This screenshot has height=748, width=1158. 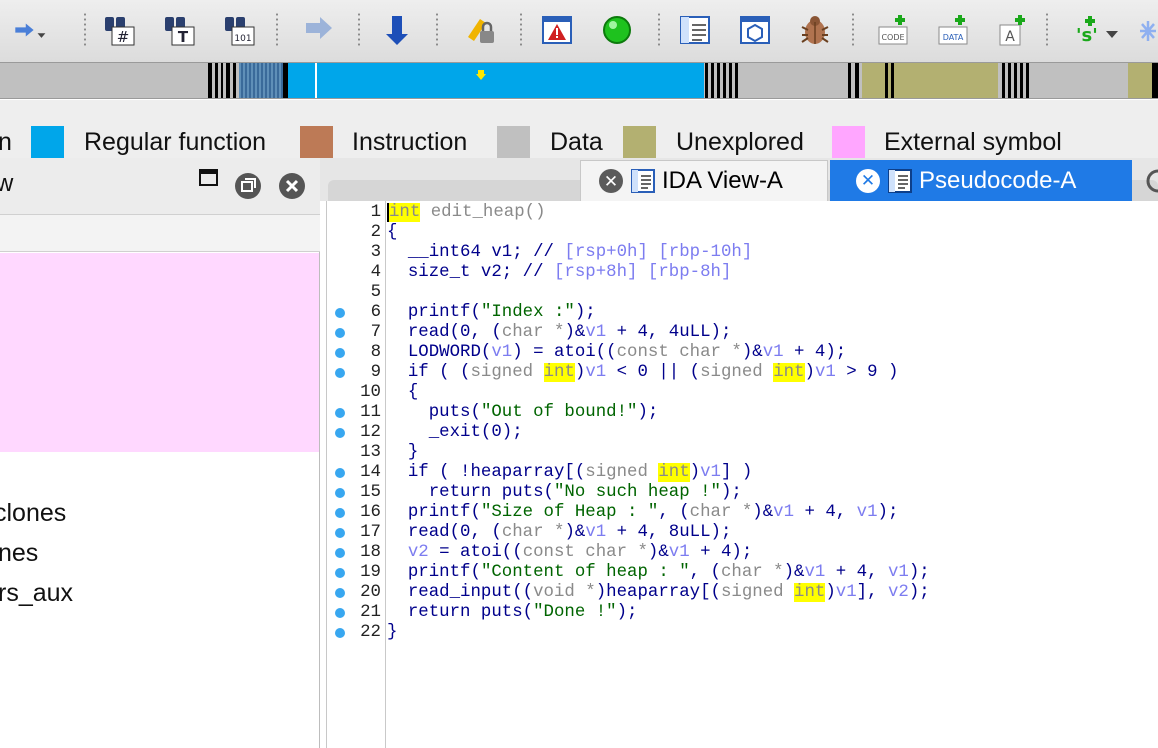 What do you see at coordinates (742, 393) in the screenshot?
I see `code-line: 10 {` at bounding box center [742, 393].